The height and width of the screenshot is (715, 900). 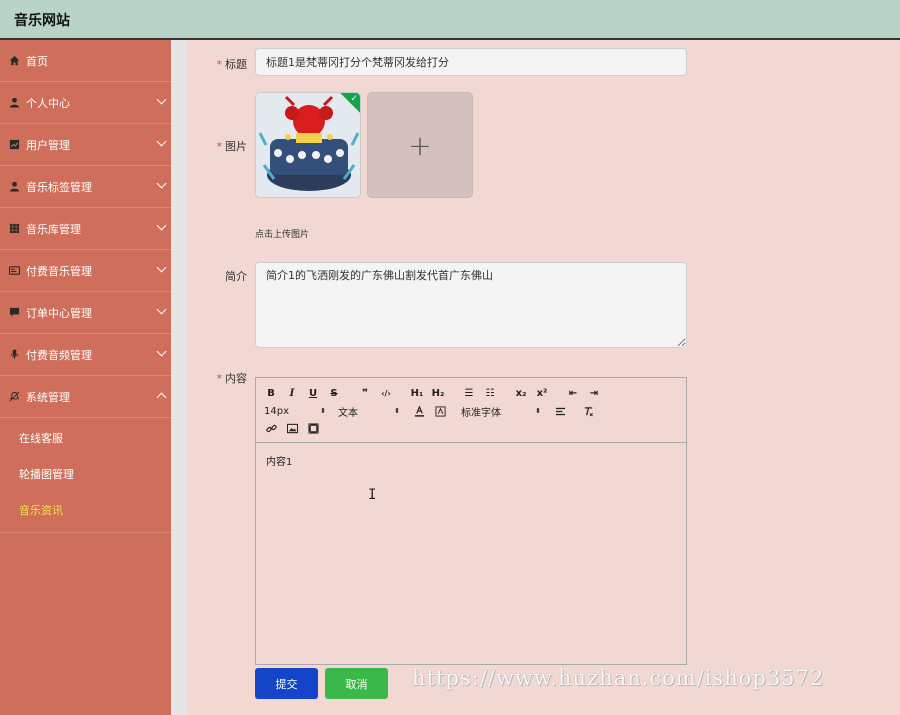 I want to click on toolbar-row-1: B I U S ❞ ‹/› H₁ H₂ ☰ ☷ x₂ x² ⇤ ⇥, so click(x=436, y=393).